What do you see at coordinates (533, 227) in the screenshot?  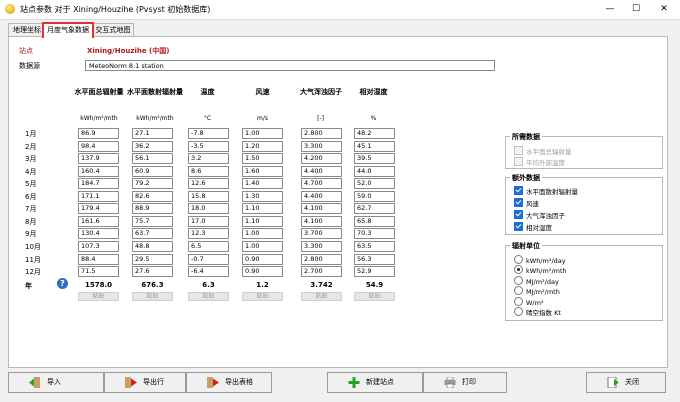 I see `extra-humidity-checkbox: 相对湿度` at bounding box center [533, 227].